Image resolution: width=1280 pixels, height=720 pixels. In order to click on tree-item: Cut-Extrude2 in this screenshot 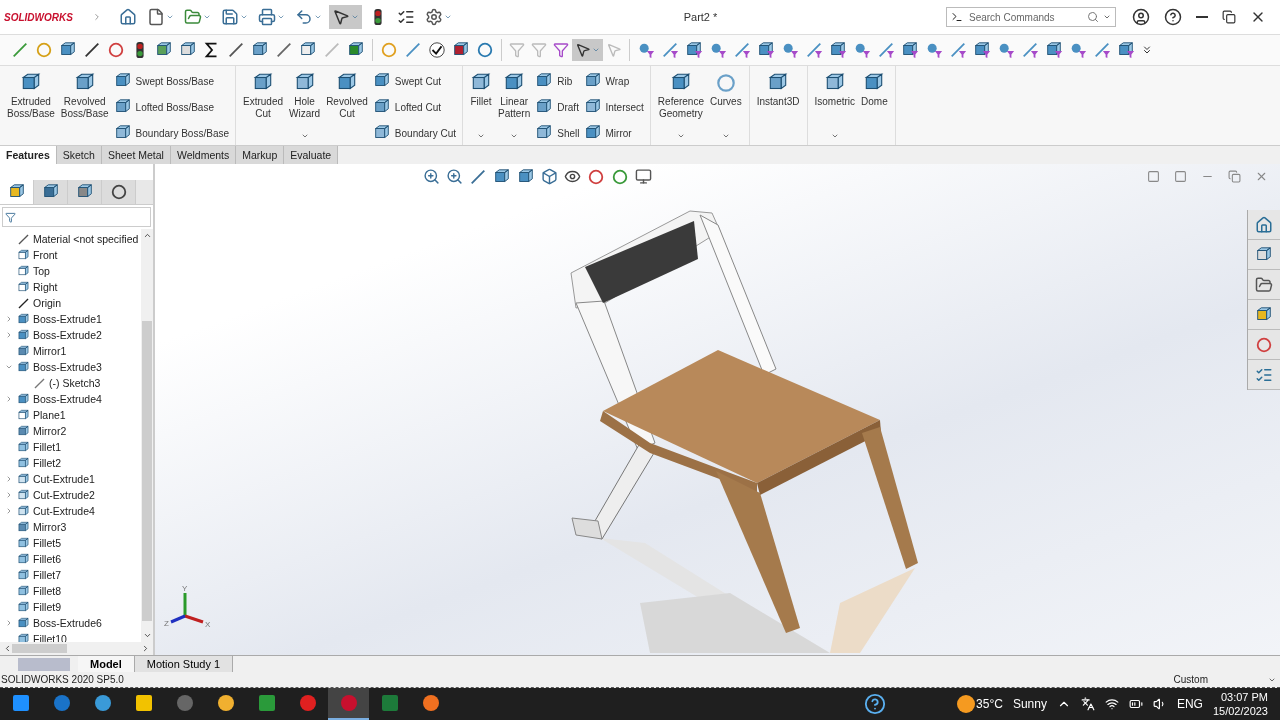, I will do `click(64, 495)`.